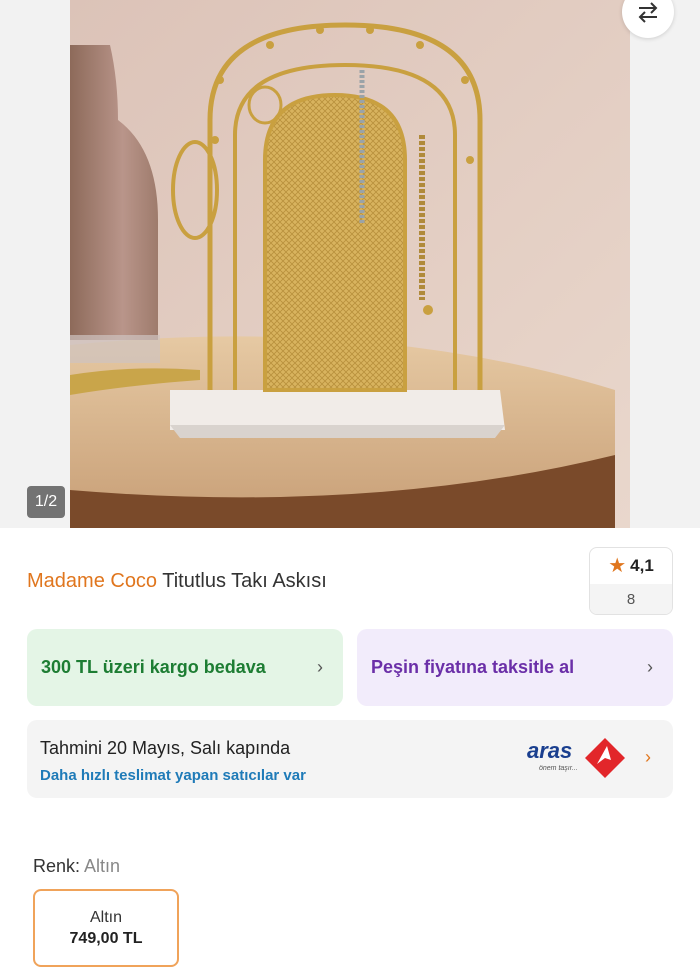 This screenshot has height=980, width=700. I want to click on installment-banner: Peşin fiyatına taksitle al ›, so click(515, 667).